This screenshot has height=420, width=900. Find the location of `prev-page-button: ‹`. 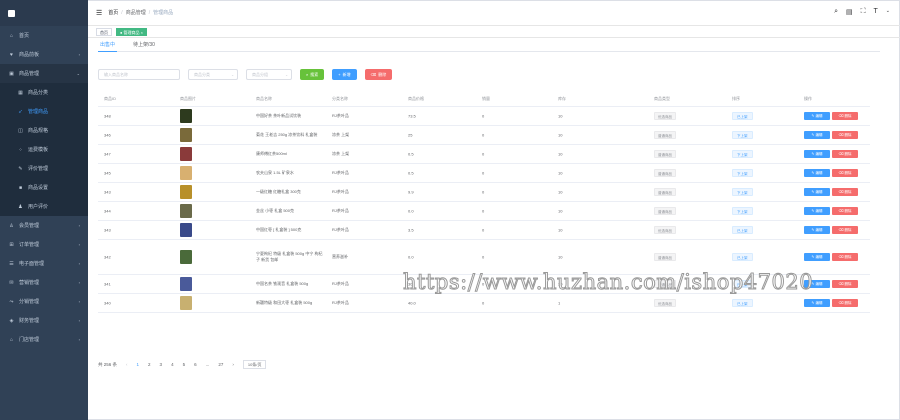

prev-page-button: ‹ is located at coordinates (127, 364).